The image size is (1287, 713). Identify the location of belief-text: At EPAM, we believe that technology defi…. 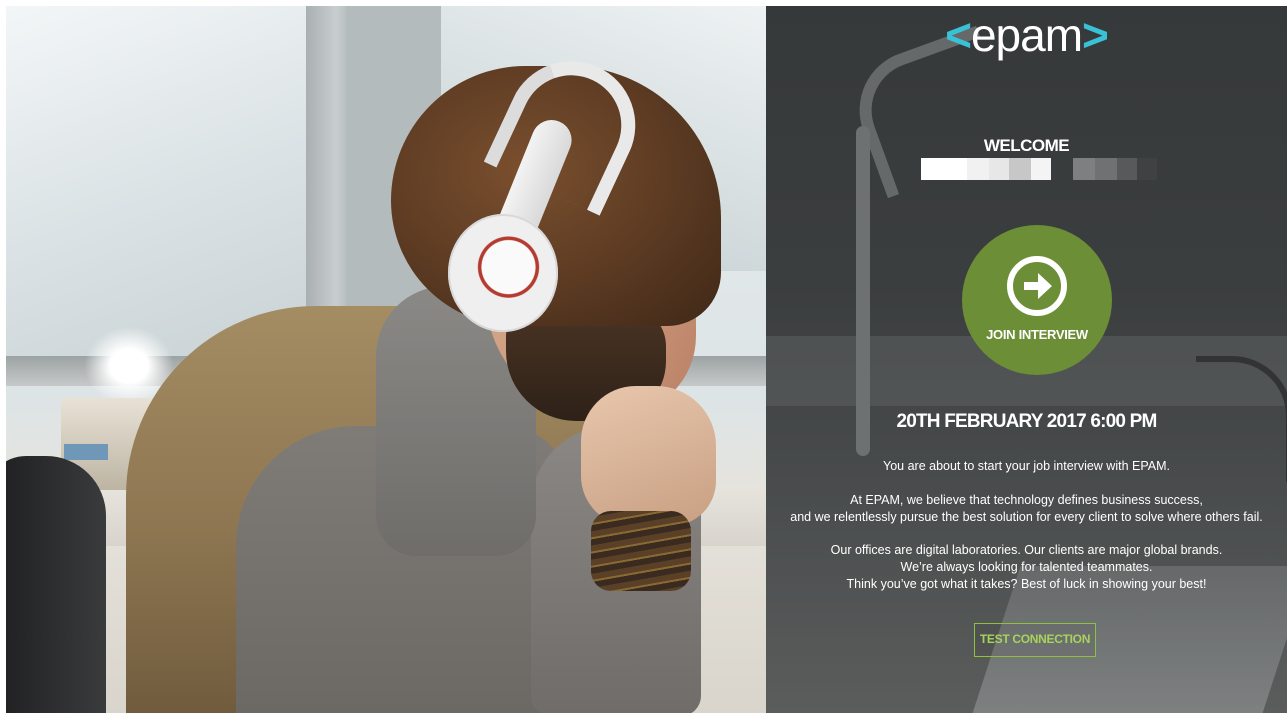
(1026, 509).